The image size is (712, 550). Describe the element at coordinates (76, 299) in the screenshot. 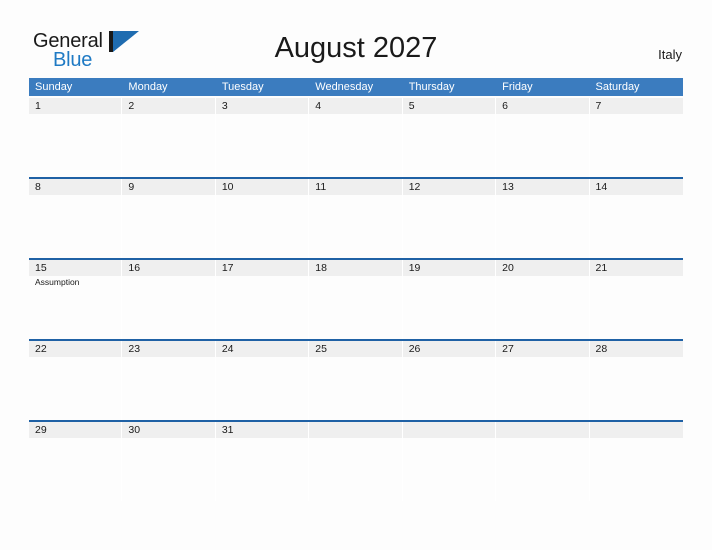

I see `calendar-day-cell: 15 Assumption` at that location.